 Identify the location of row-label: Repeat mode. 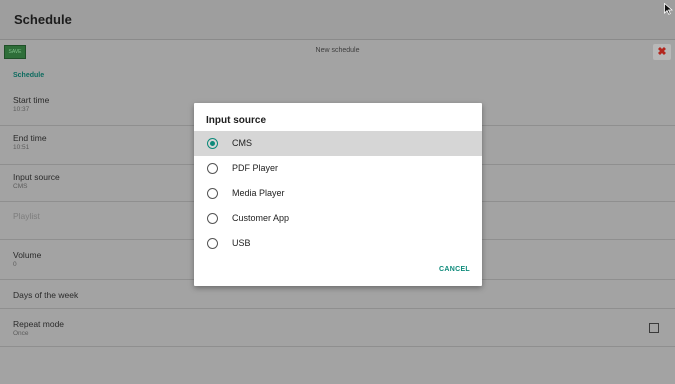
(39, 324).